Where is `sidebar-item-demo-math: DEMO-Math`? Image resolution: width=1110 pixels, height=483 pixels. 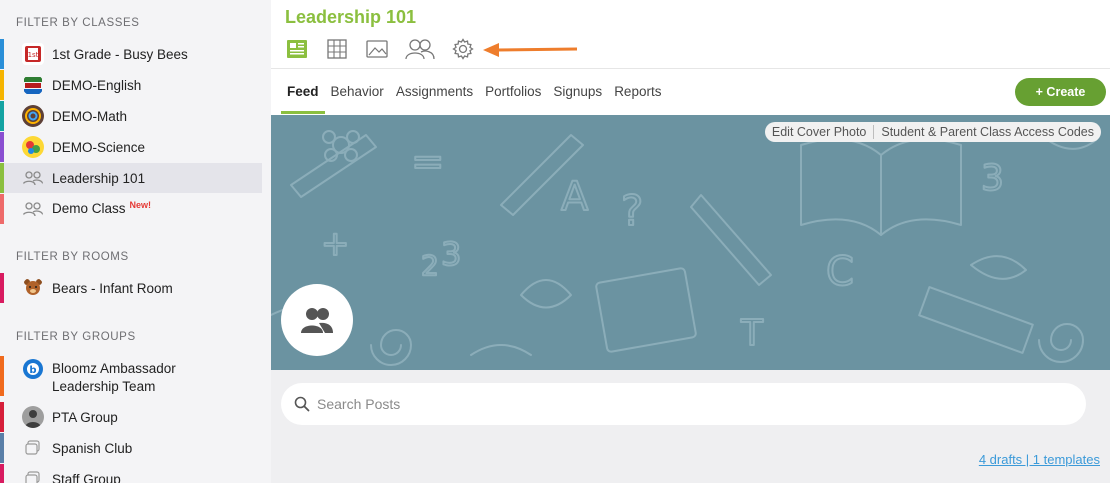 sidebar-item-demo-math: DEMO-Math is located at coordinates (131, 116).